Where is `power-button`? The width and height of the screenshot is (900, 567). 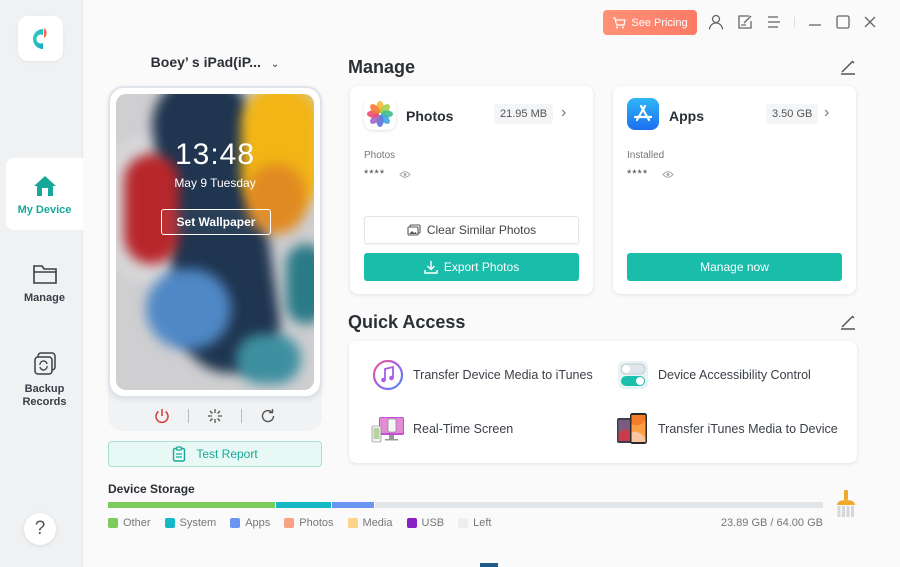 power-button is located at coordinates (162, 416).